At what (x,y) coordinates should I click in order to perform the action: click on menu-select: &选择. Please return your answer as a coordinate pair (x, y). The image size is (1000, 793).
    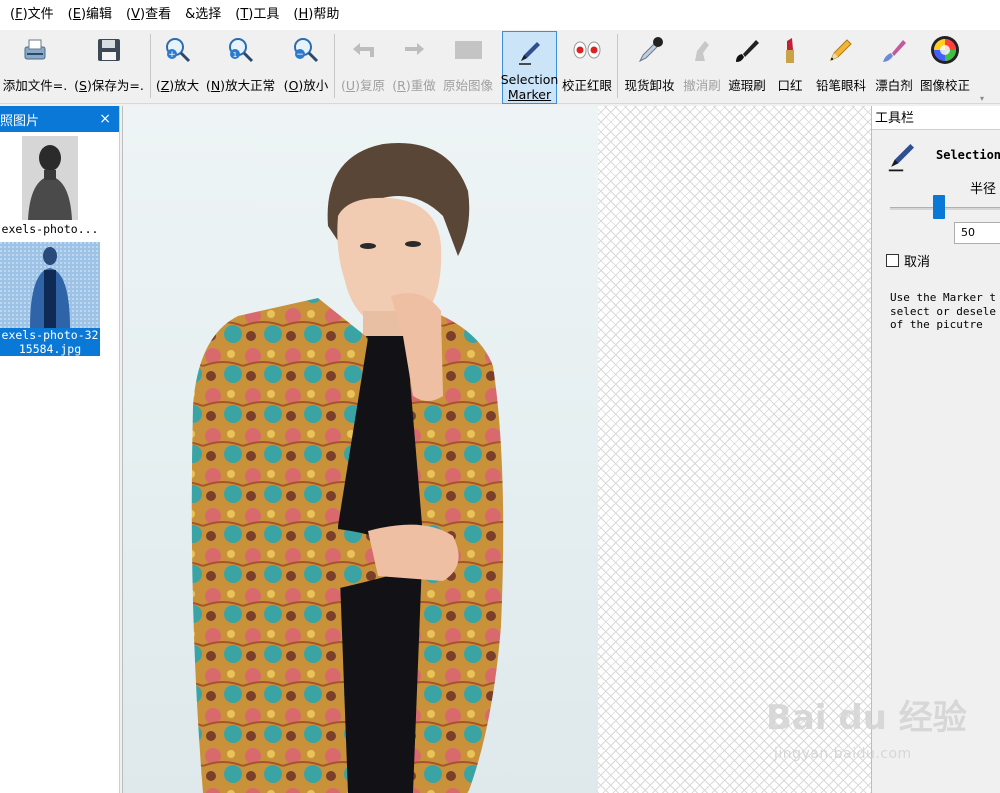
    Looking at the image, I should click on (203, 15).